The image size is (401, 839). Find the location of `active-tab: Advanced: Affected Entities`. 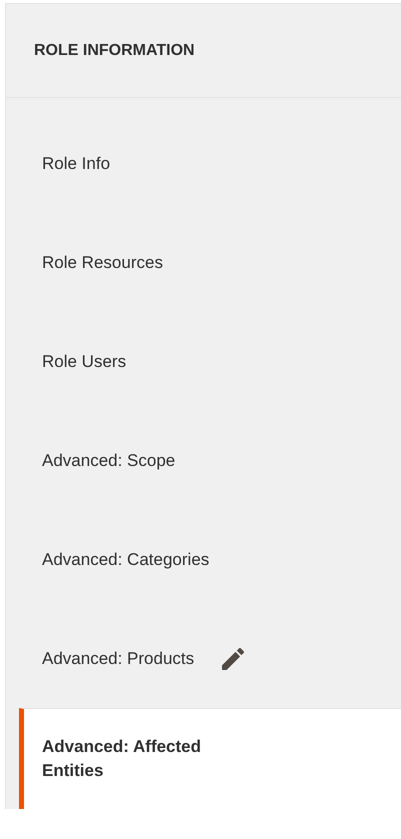

active-tab: Advanced: Affected Entities is located at coordinates (210, 758).